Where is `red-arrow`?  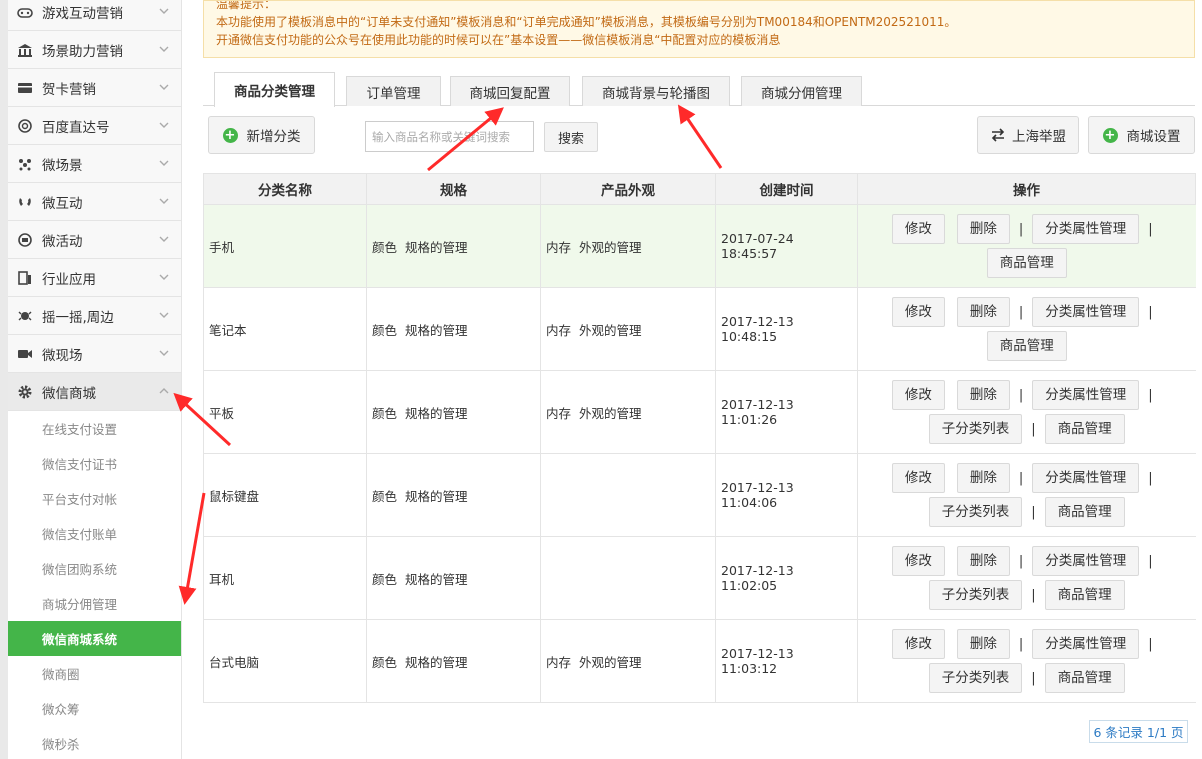
red-arrow is located at coordinates (192, 548).